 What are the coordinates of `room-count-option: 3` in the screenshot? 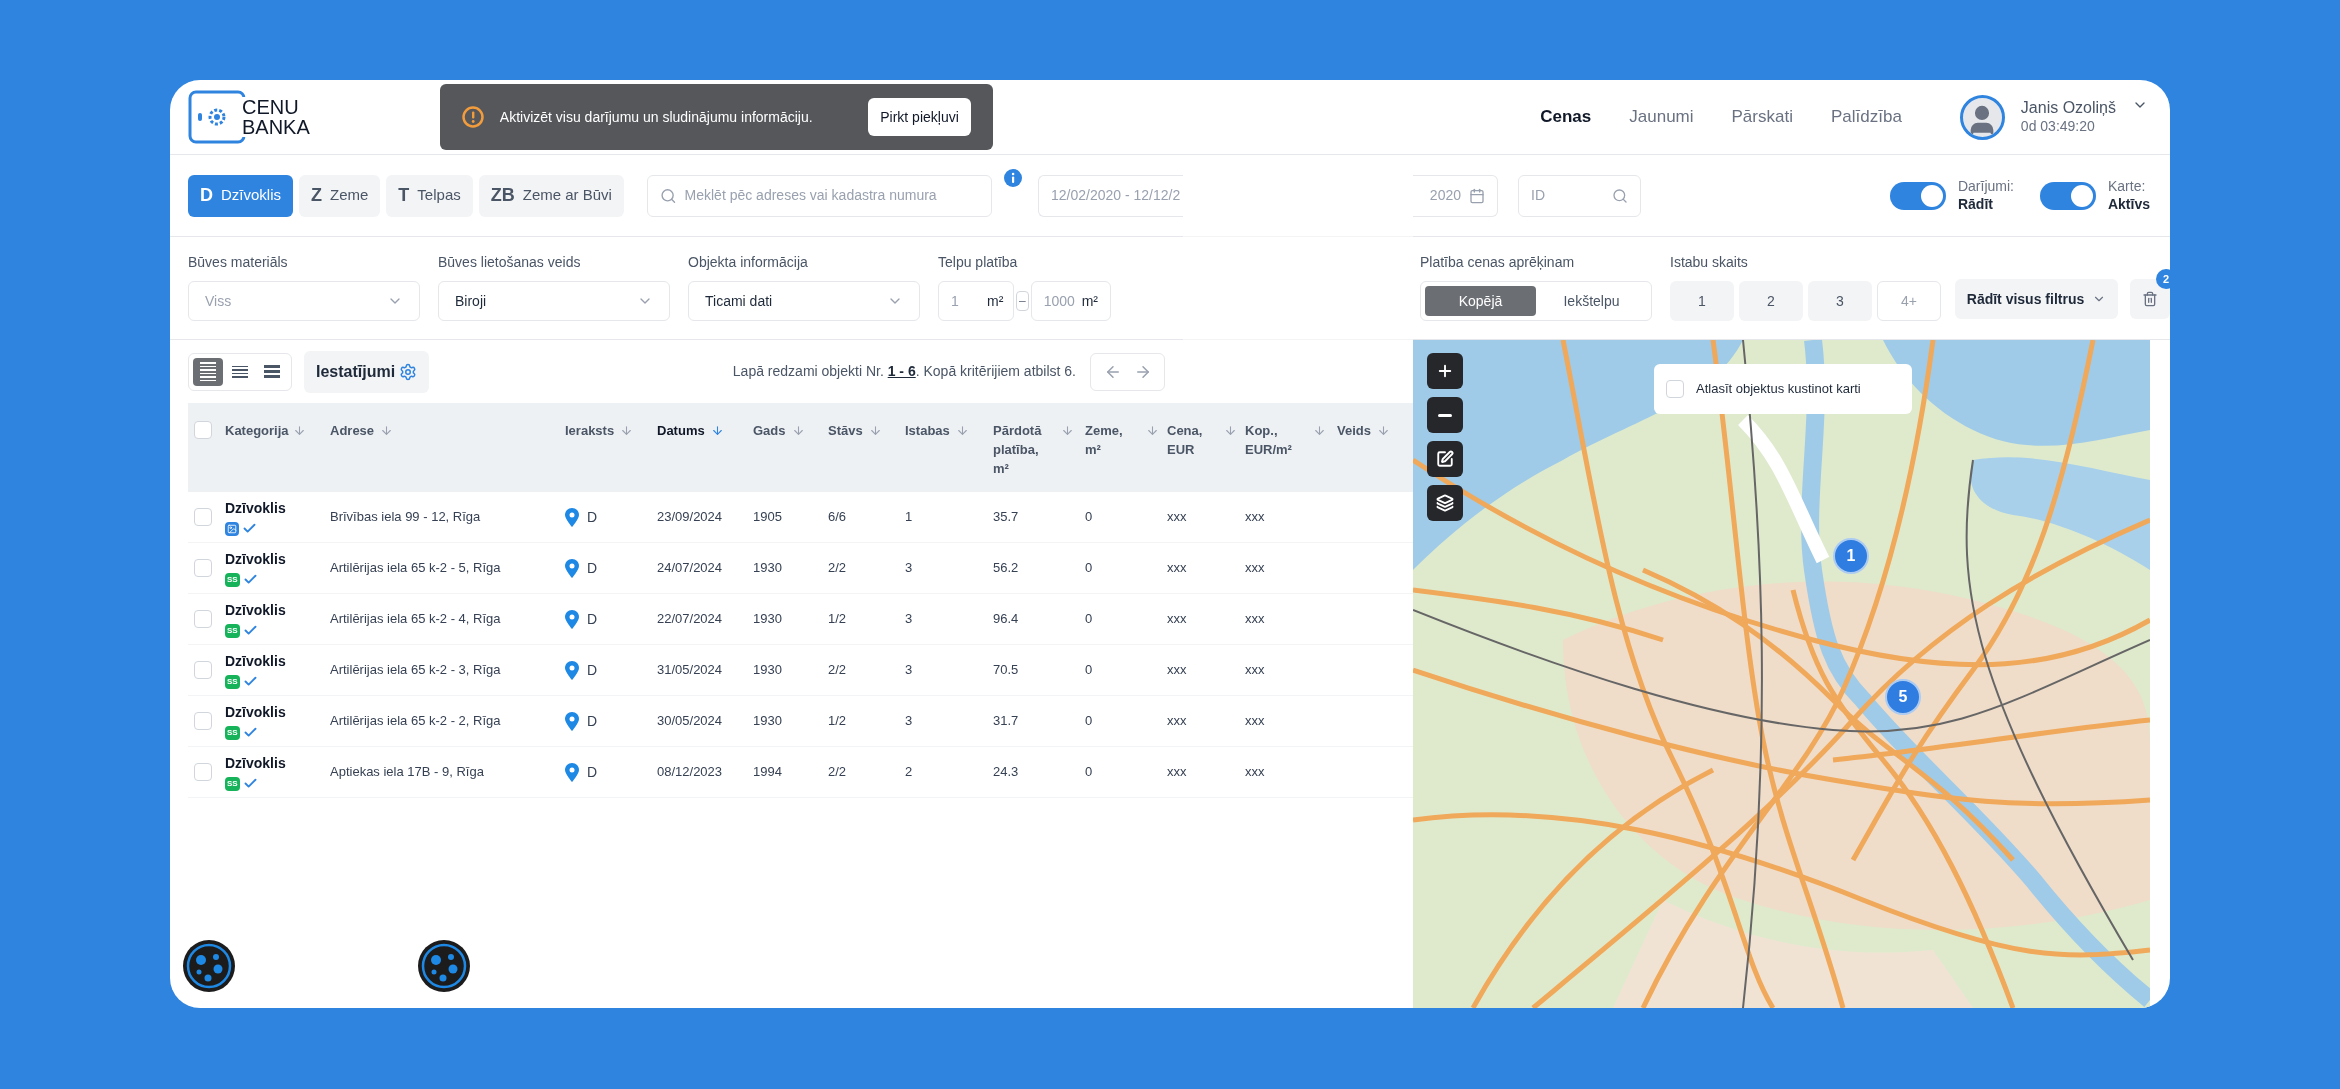 It's located at (1840, 301).